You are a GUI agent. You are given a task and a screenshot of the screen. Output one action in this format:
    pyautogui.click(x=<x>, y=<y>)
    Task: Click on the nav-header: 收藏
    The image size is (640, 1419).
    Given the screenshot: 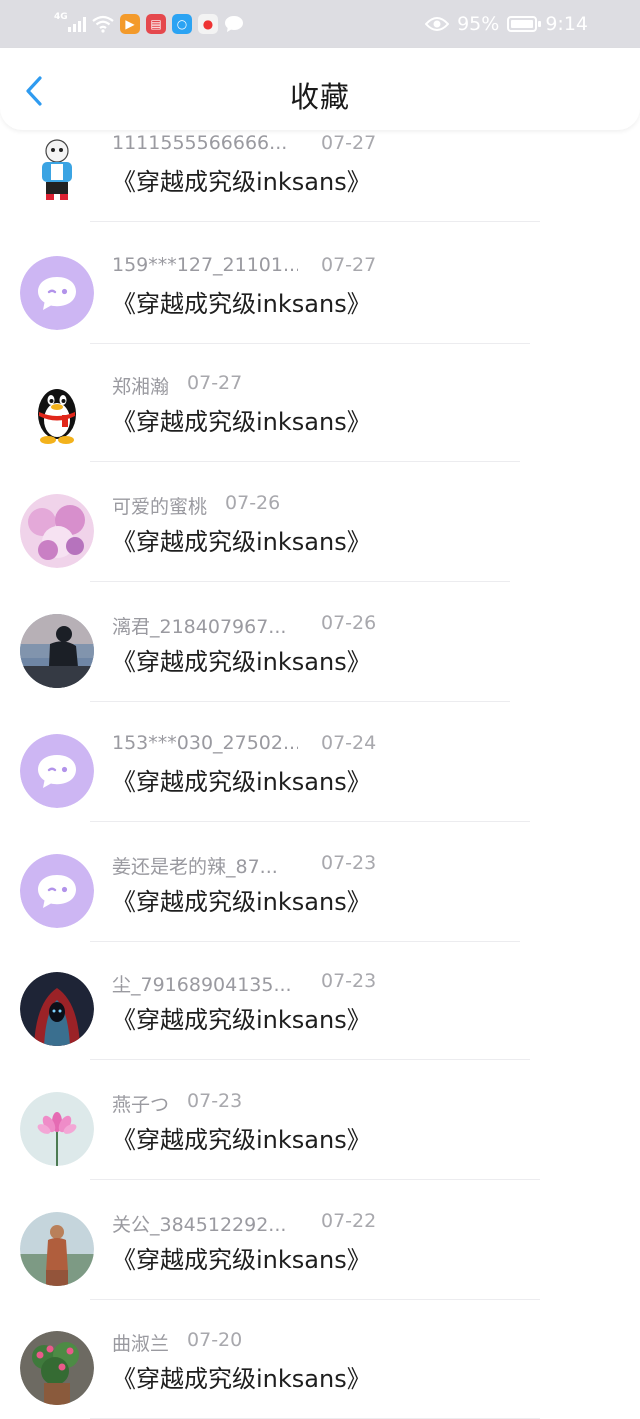 What is the action you would take?
    pyautogui.click(x=320, y=89)
    